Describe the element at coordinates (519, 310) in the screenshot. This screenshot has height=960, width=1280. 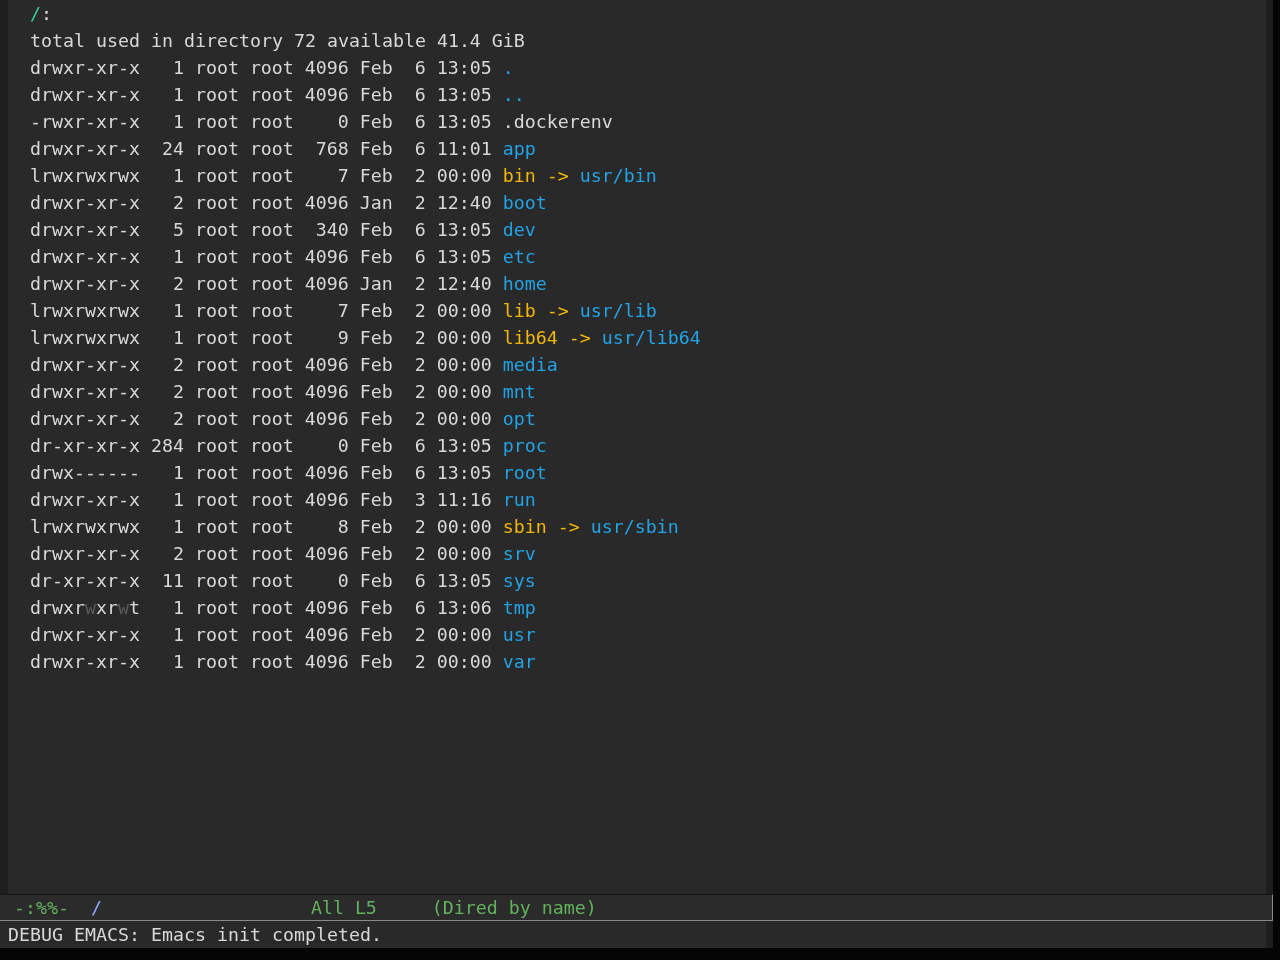
I see `file-name: lib` at that location.